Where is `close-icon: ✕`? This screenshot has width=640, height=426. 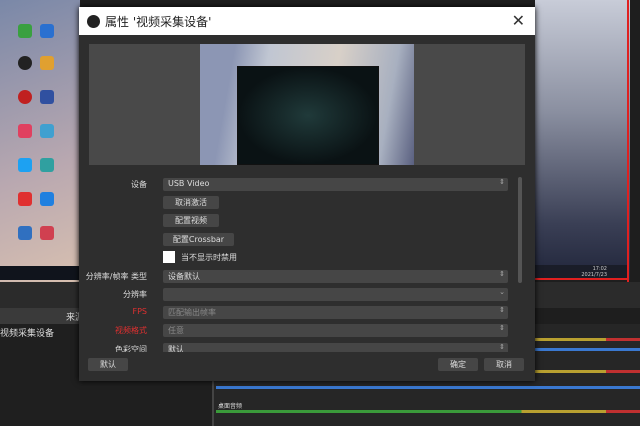 close-icon: ✕ is located at coordinates (518, 20).